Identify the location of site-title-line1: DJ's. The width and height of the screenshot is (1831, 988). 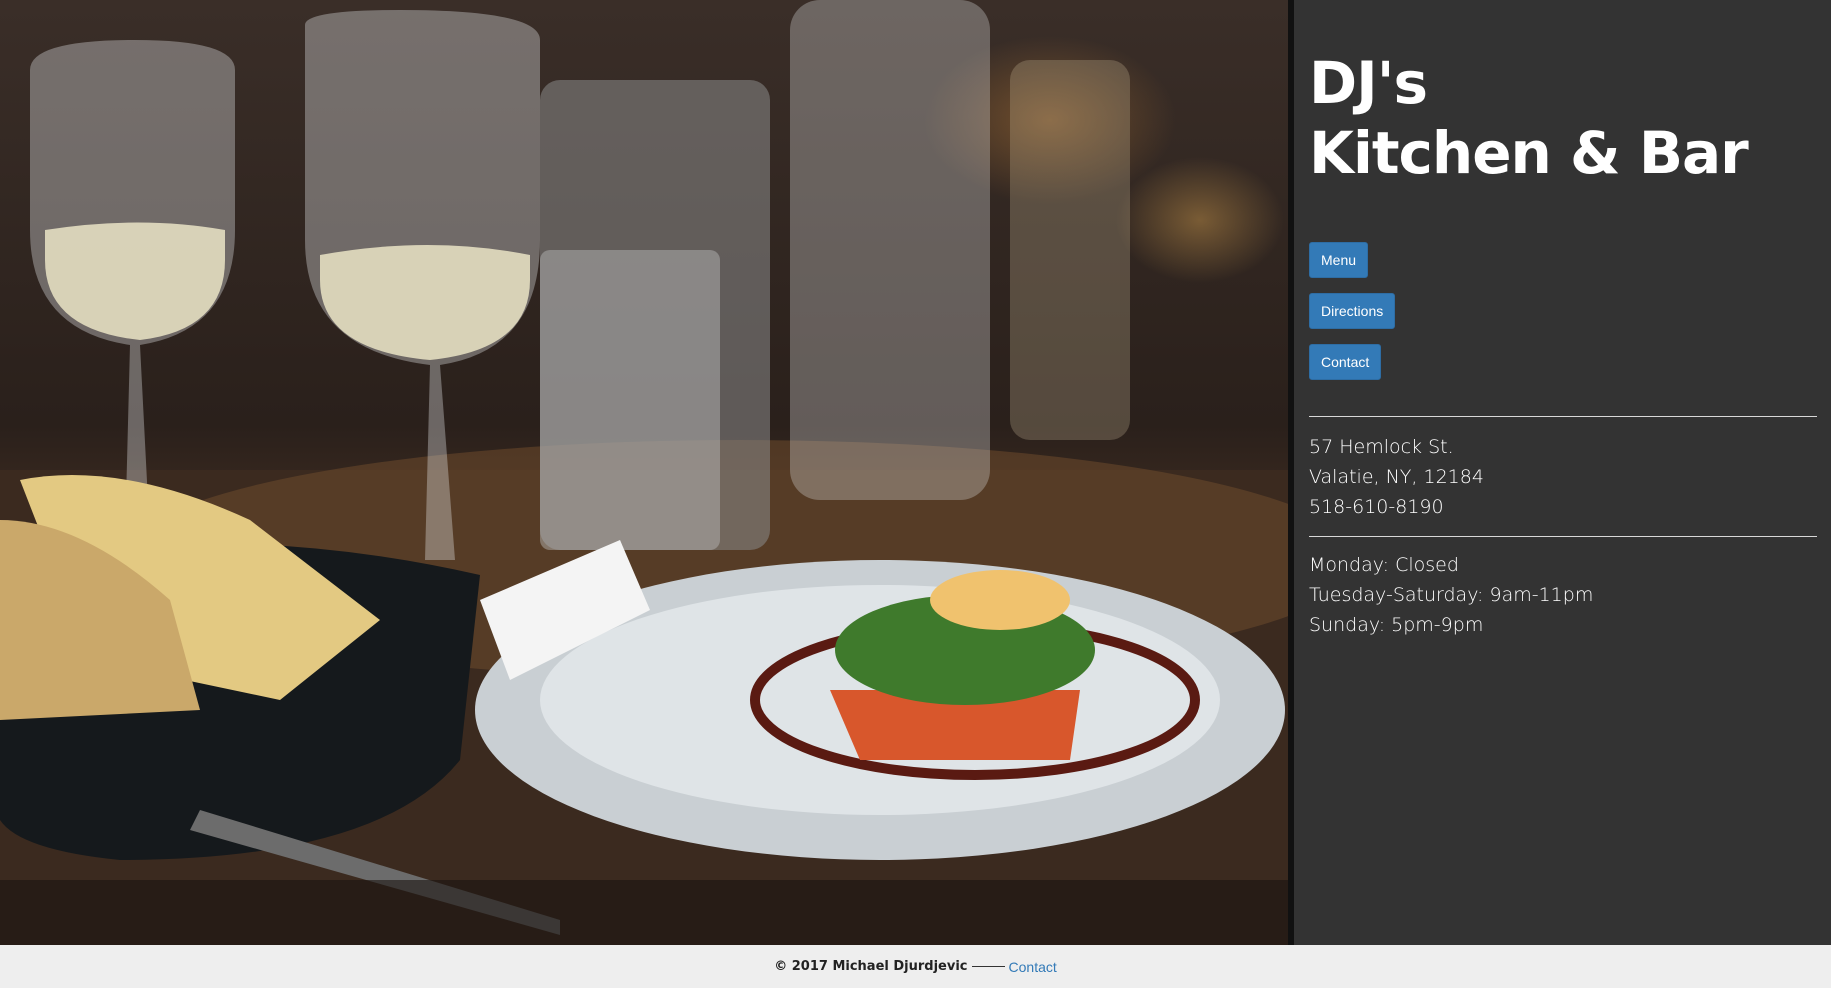
(1368, 83).